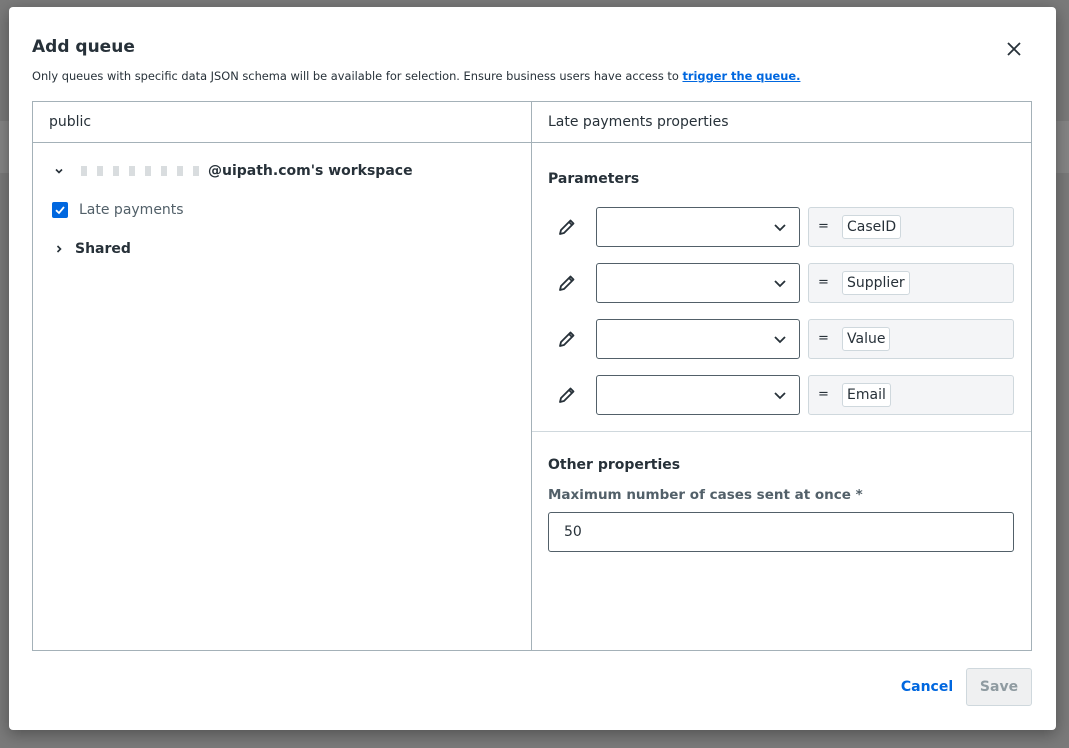 This screenshot has width=1069, height=748. I want to click on folder-tree-header: public, so click(282, 122).